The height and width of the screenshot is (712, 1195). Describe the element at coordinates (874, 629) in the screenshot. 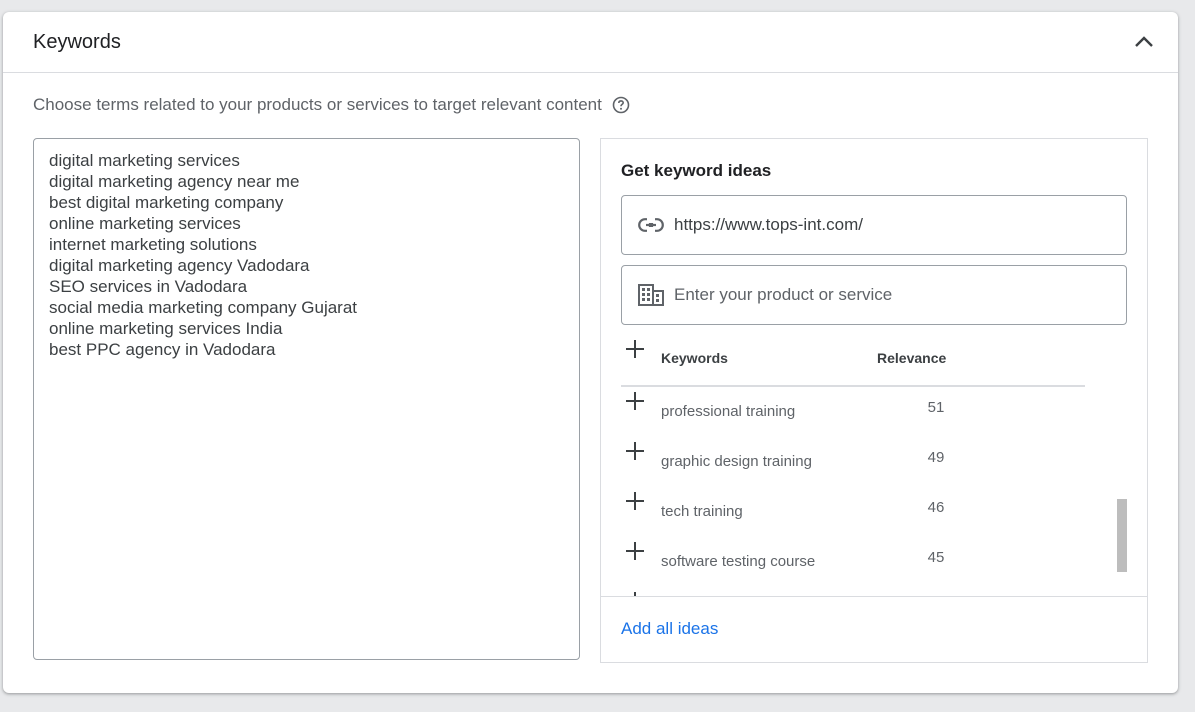

I see `ideas-footer: Add all ideas` at that location.